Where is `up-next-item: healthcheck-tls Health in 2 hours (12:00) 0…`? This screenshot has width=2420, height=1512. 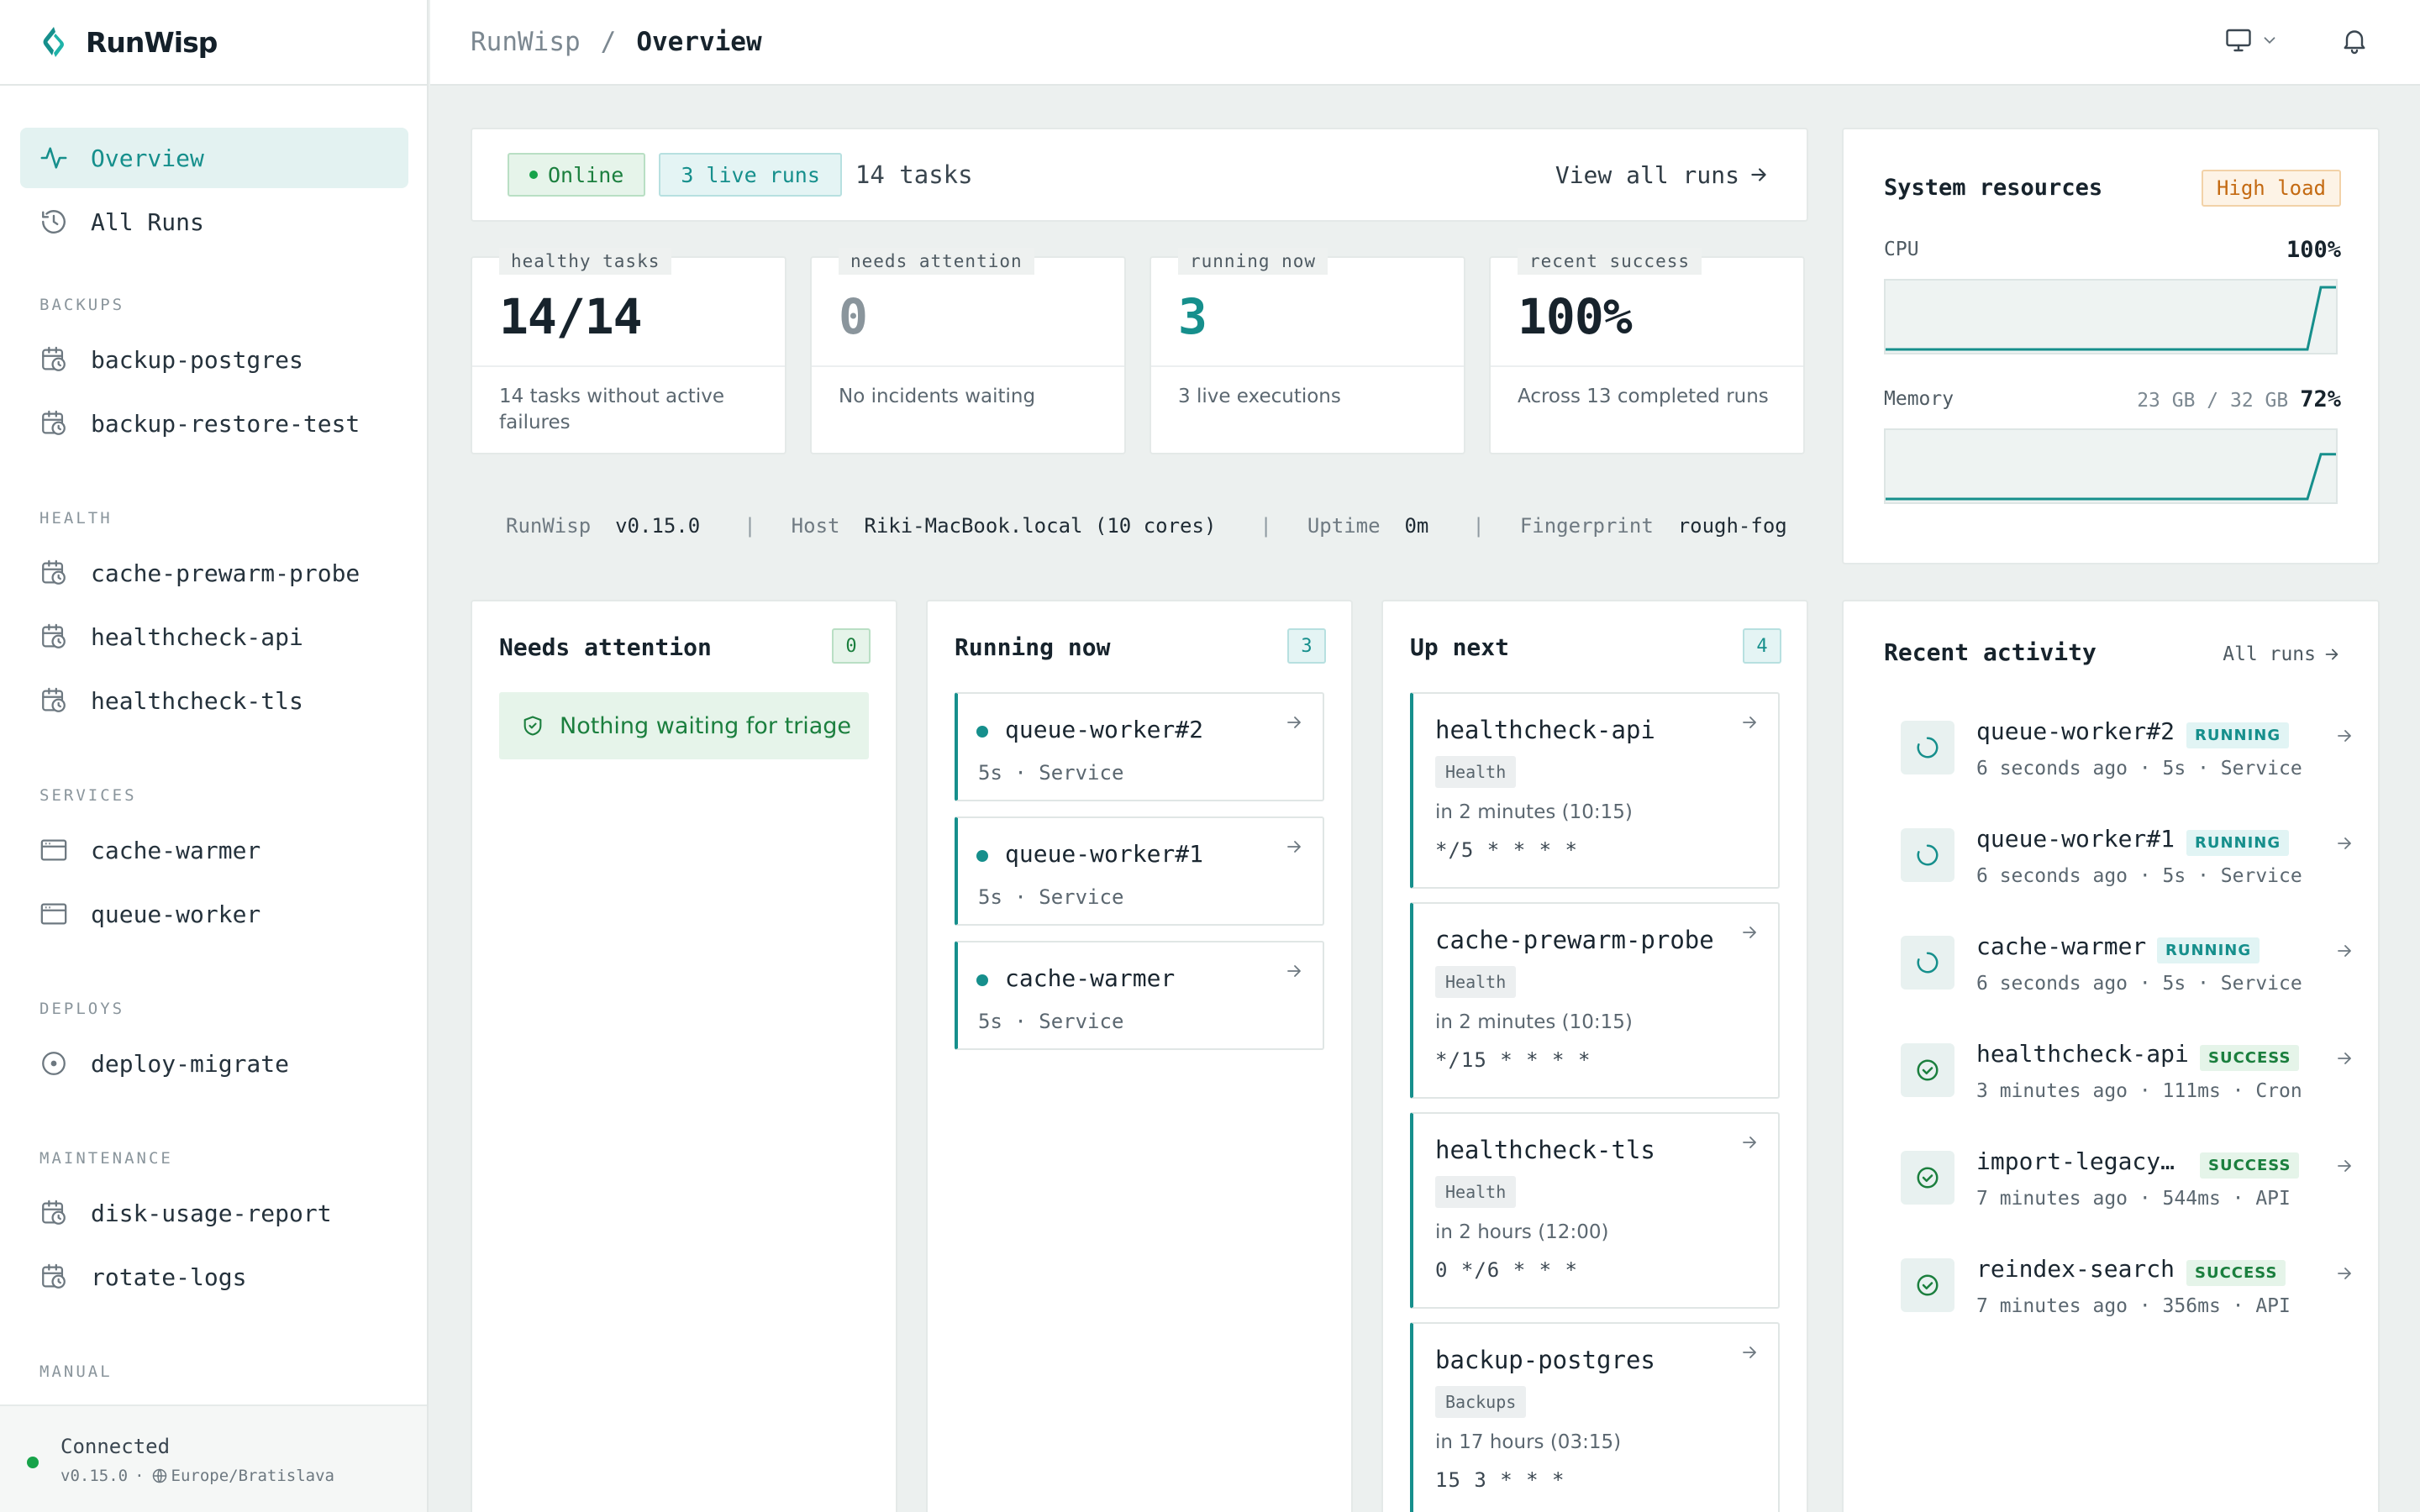 up-next-item: healthcheck-tls Health in 2 hours (12:00) 0… is located at coordinates (1595, 1210).